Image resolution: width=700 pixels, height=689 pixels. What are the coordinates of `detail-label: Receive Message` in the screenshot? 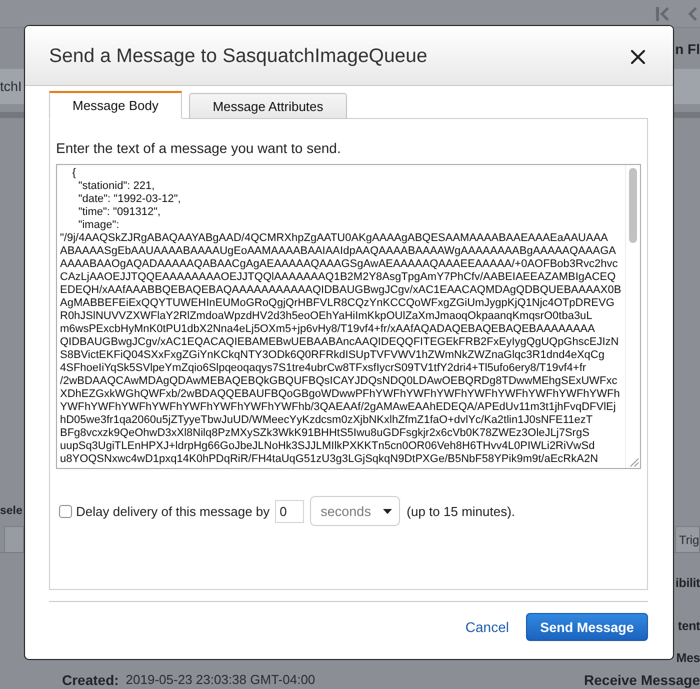 It's located at (642, 680).